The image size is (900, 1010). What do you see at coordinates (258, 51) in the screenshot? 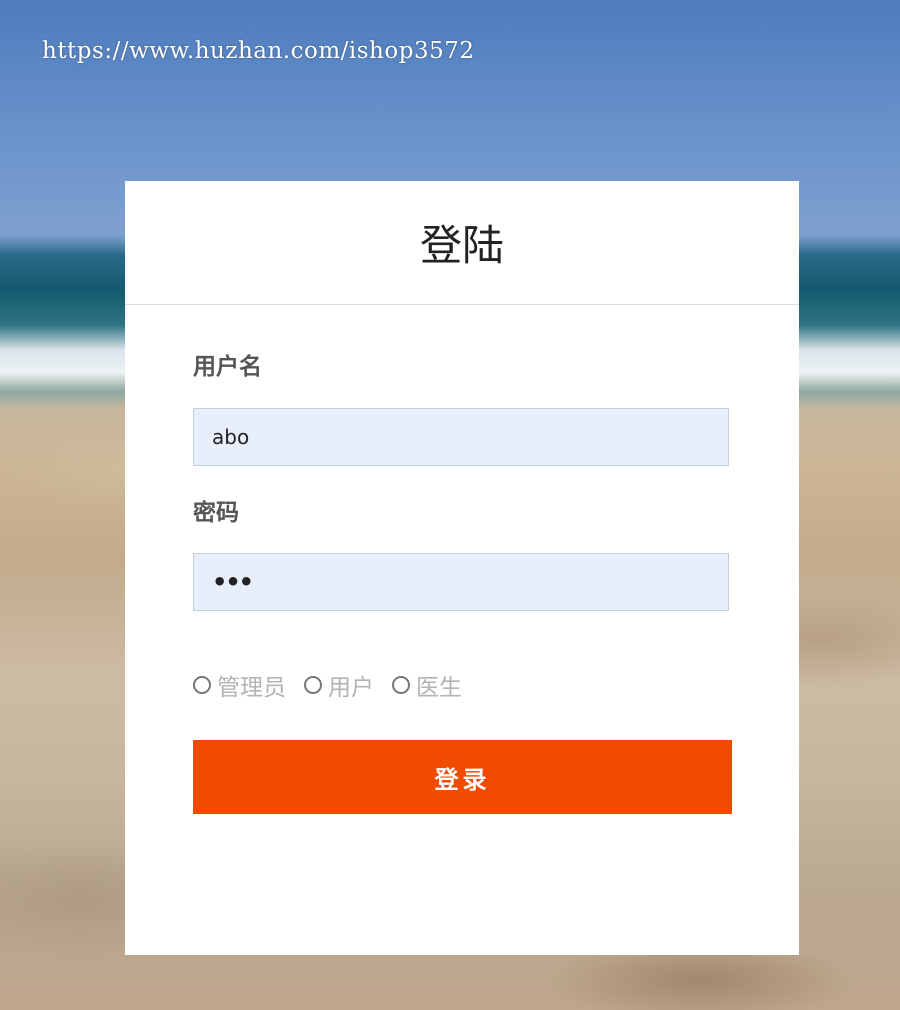
I see `watermark-url: https://www.huzhan.com/ishop3572` at bounding box center [258, 51].